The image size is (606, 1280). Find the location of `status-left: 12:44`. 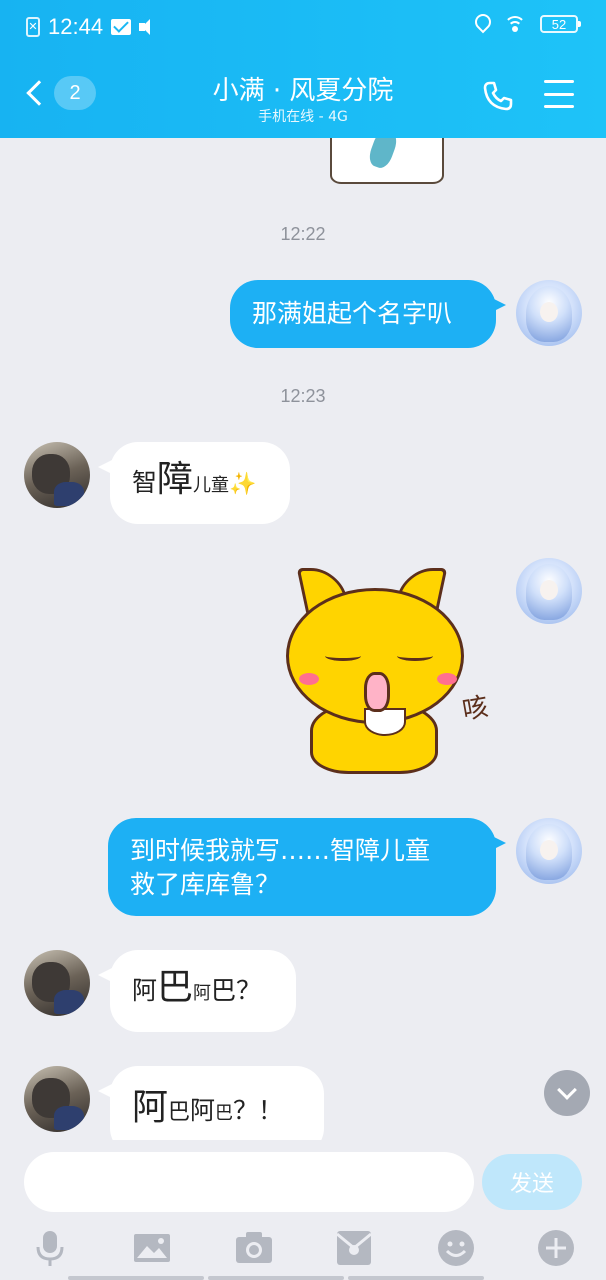

status-left: 12:44 is located at coordinates (91, 27).